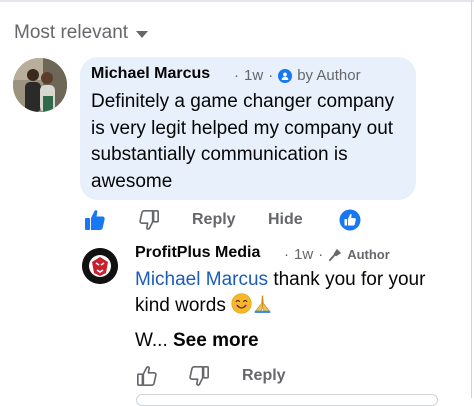  I want to click on reply-meta: · 1w · Author, so click(334, 254).